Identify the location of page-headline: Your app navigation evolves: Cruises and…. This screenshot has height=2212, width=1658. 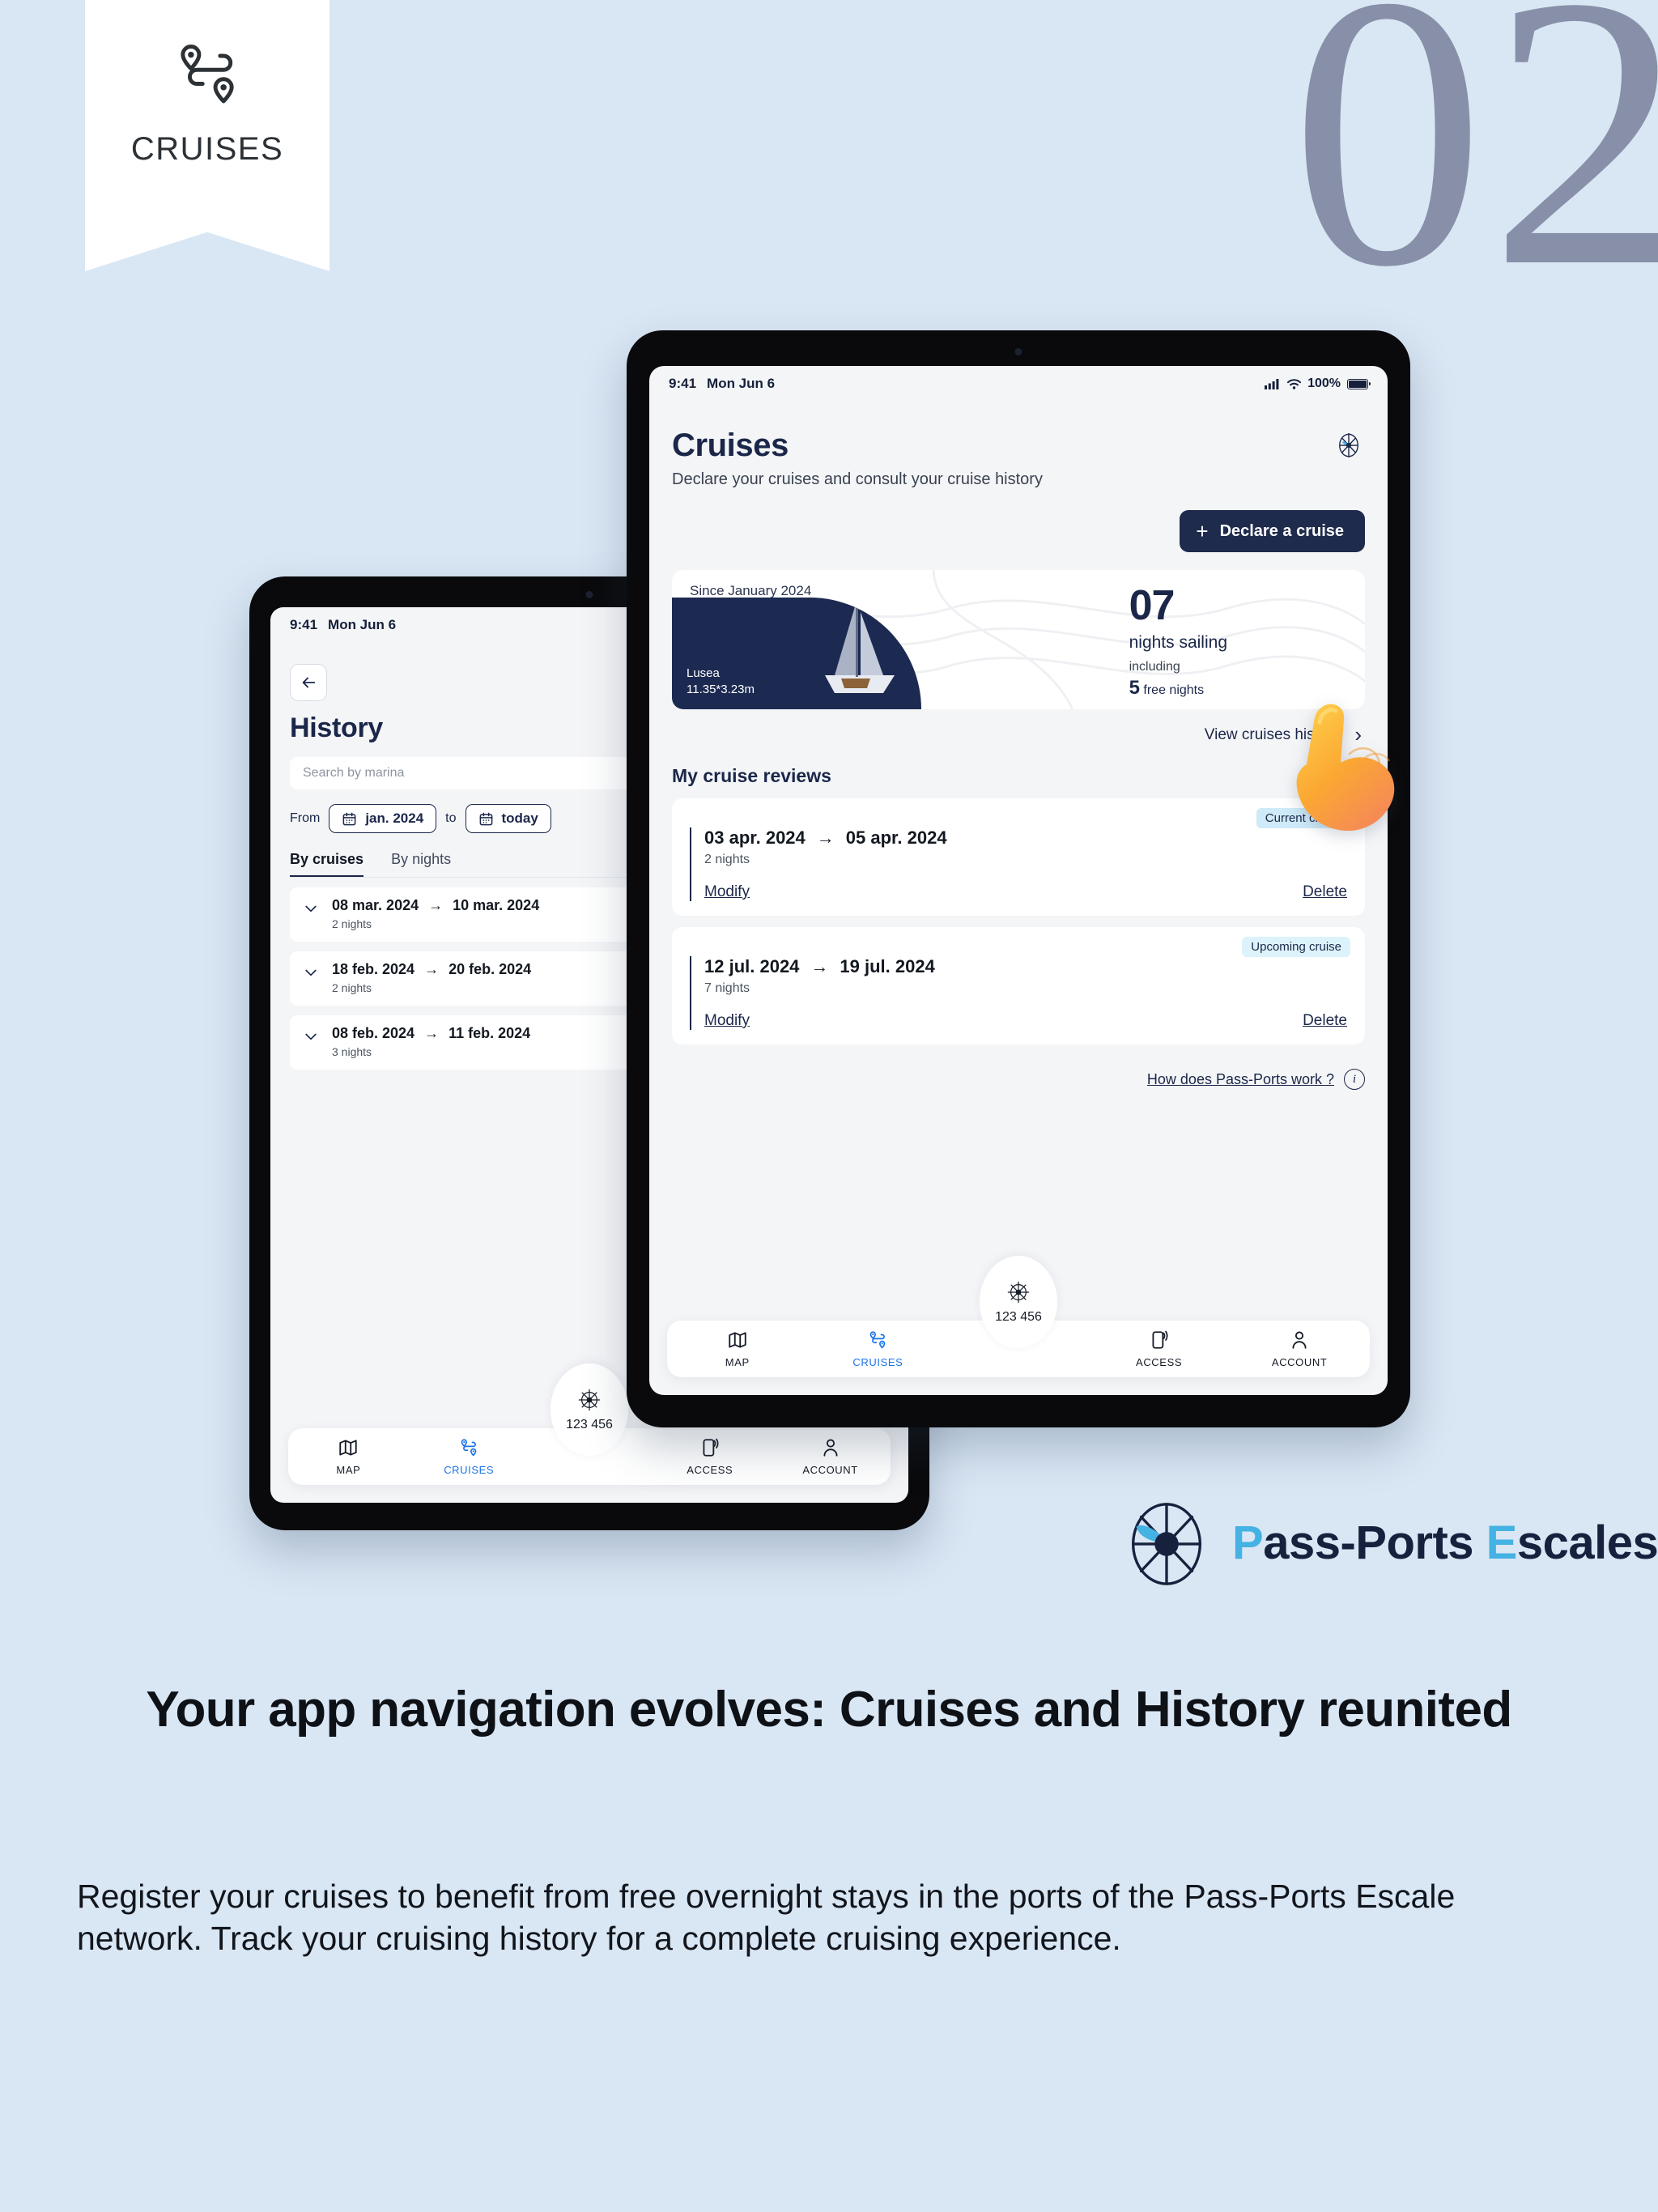
(829, 1710).